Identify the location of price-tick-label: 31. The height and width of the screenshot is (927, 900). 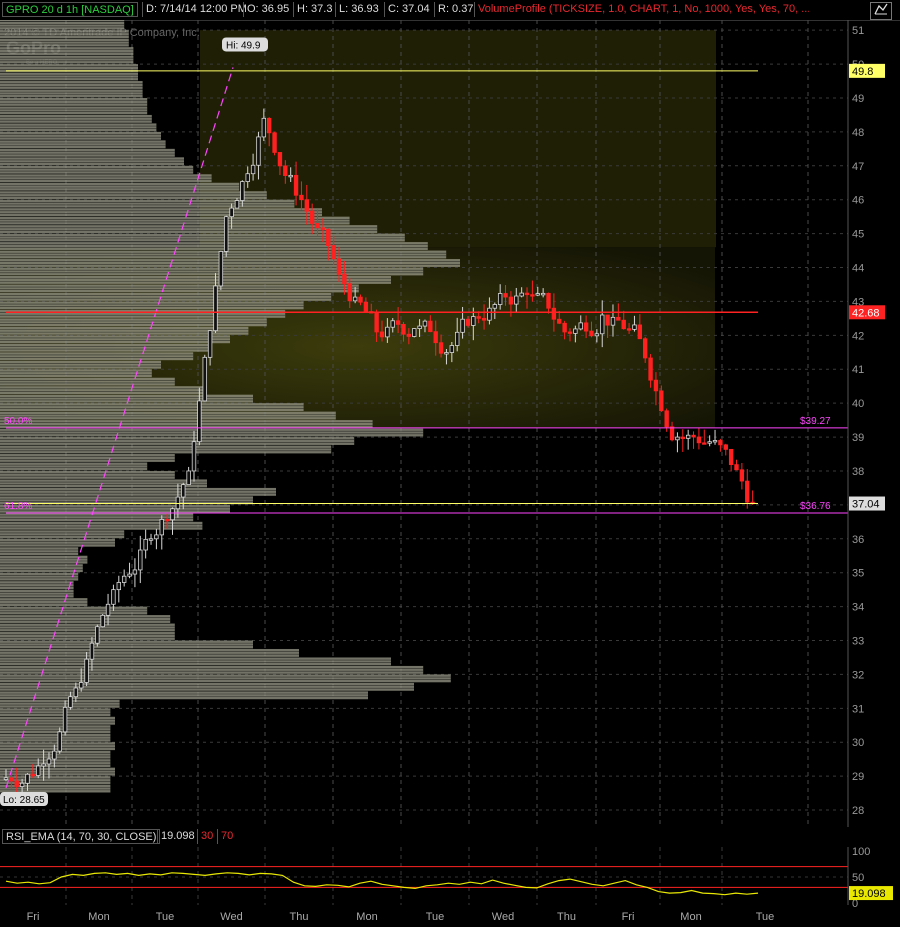
(858, 709).